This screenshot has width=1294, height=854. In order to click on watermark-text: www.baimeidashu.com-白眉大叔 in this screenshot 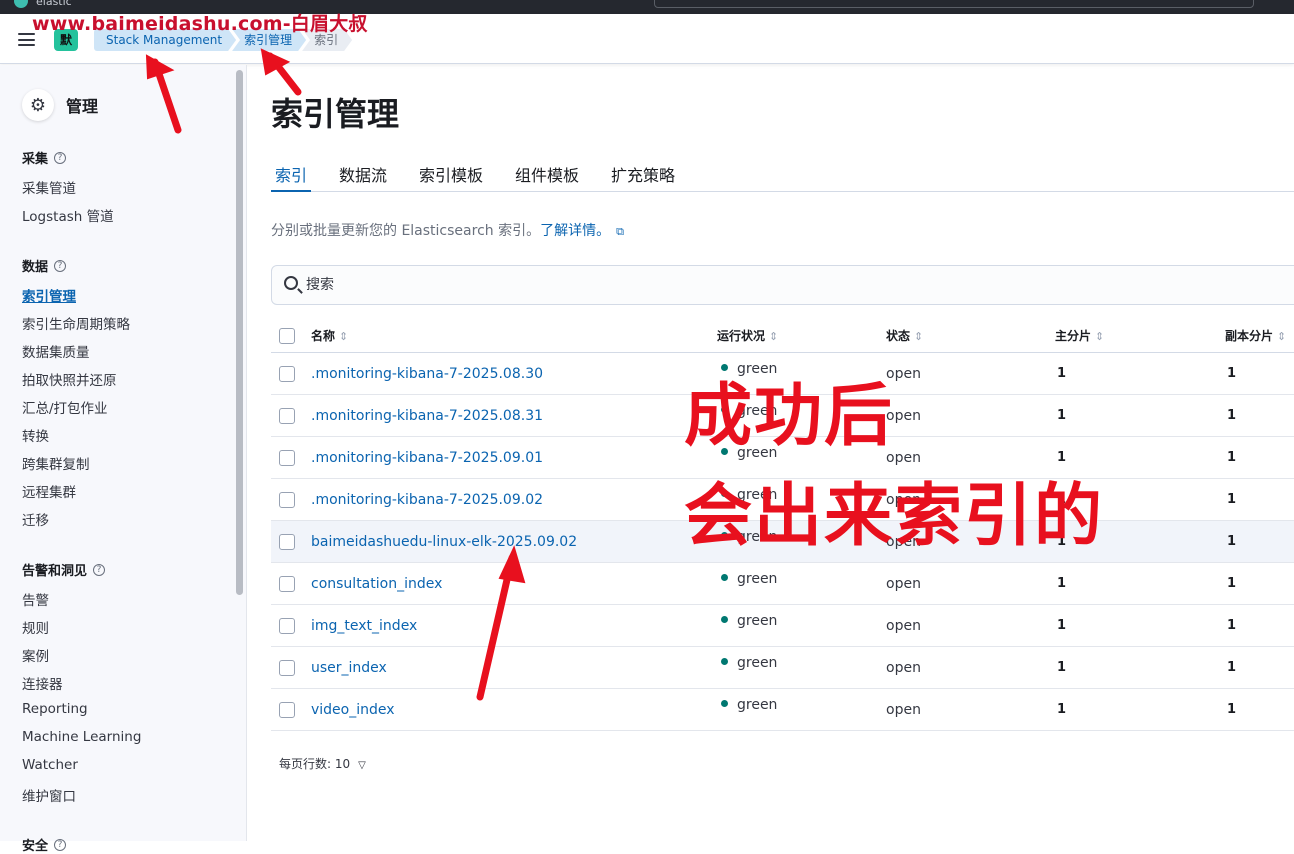, I will do `click(200, 24)`.